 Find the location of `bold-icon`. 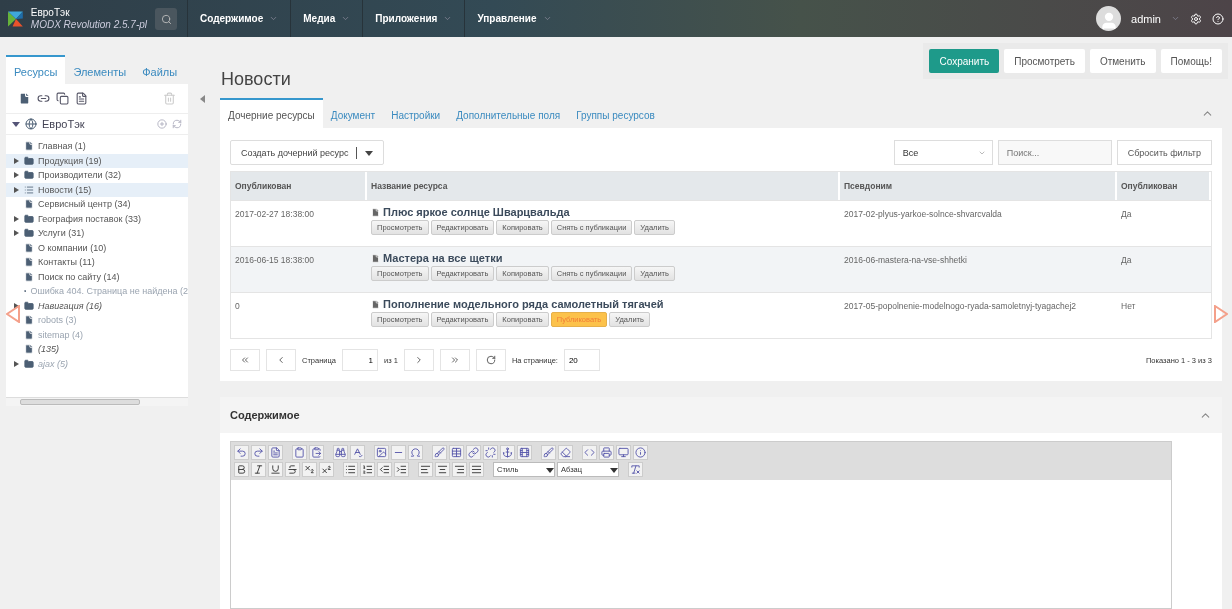

bold-icon is located at coordinates (241, 469).